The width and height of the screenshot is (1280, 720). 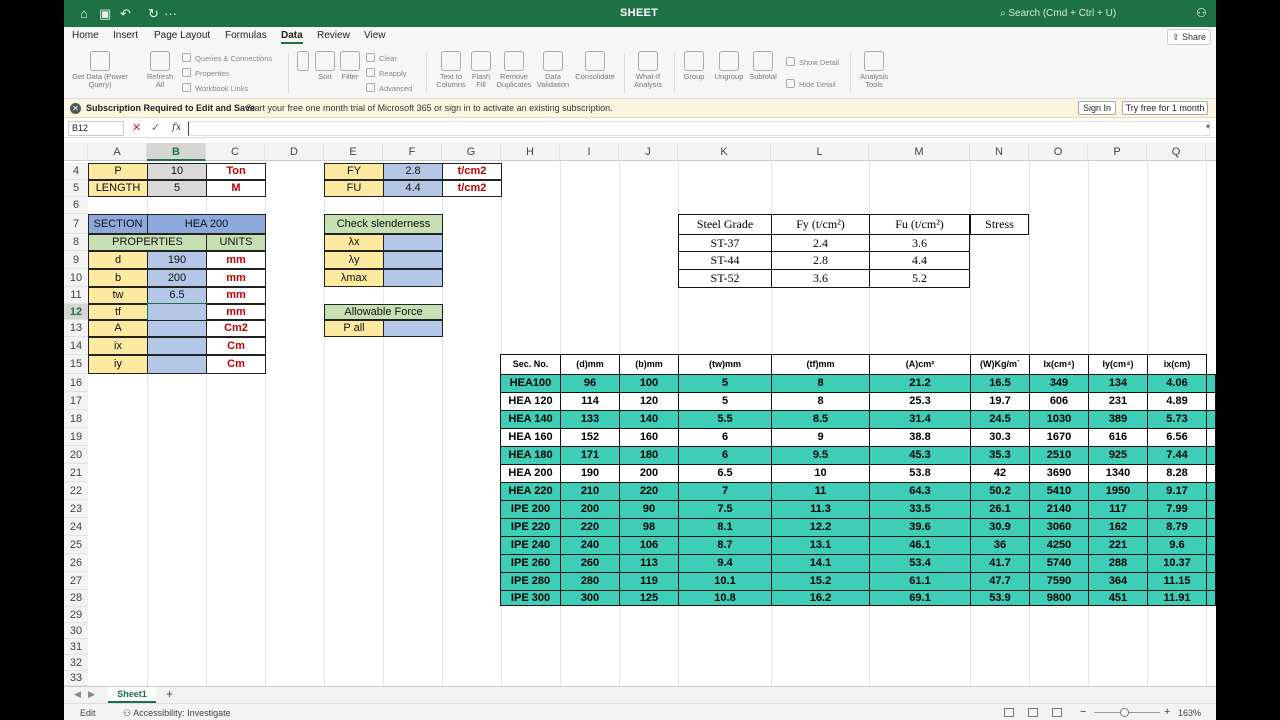 What do you see at coordinates (1201, 13) in the screenshot?
I see `account-icon: ⚇` at bounding box center [1201, 13].